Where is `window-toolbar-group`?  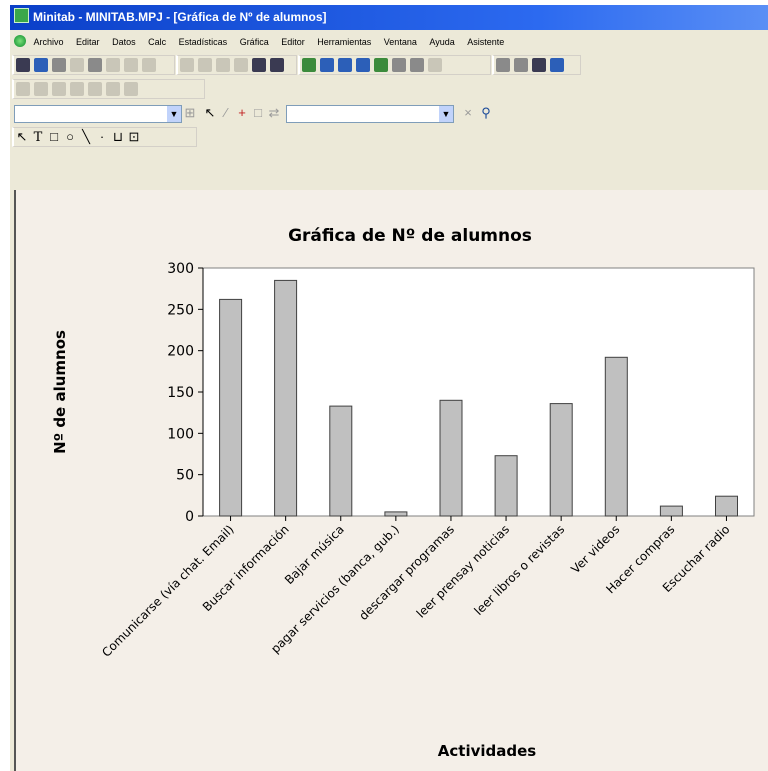
window-toolbar-group is located at coordinates (394, 65).